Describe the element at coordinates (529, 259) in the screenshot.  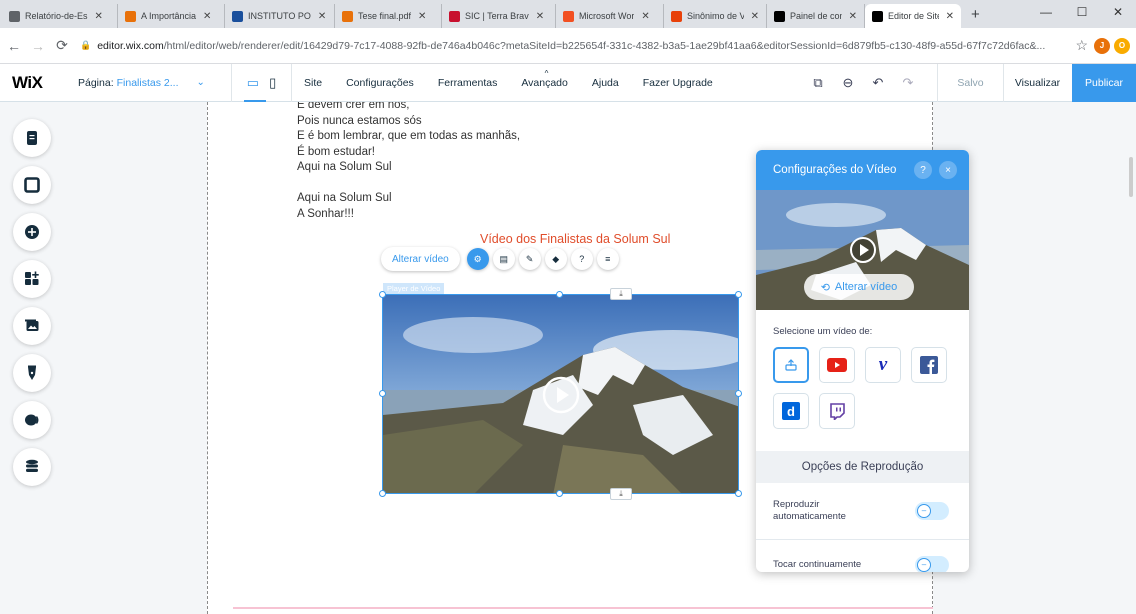
I see `design-pen-icon: ✎` at that location.